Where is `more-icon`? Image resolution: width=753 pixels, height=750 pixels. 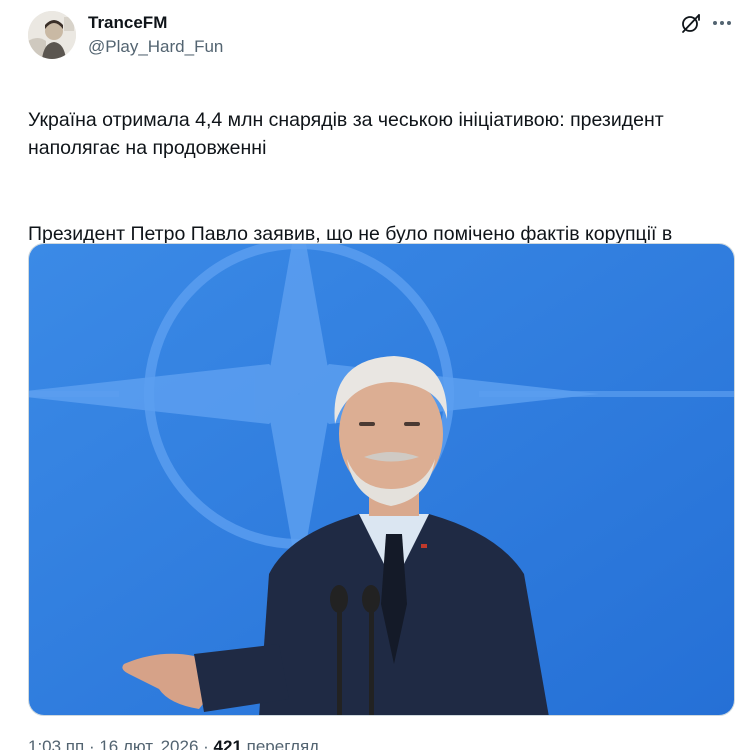
more-icon is located at coordinates (722, 23).